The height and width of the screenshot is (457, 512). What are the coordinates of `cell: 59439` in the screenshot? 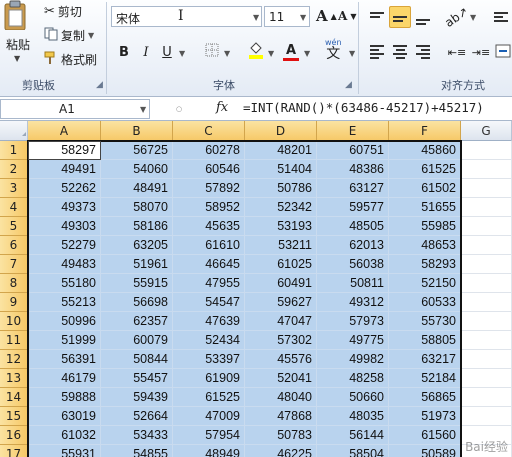 It's located at (137, 397).